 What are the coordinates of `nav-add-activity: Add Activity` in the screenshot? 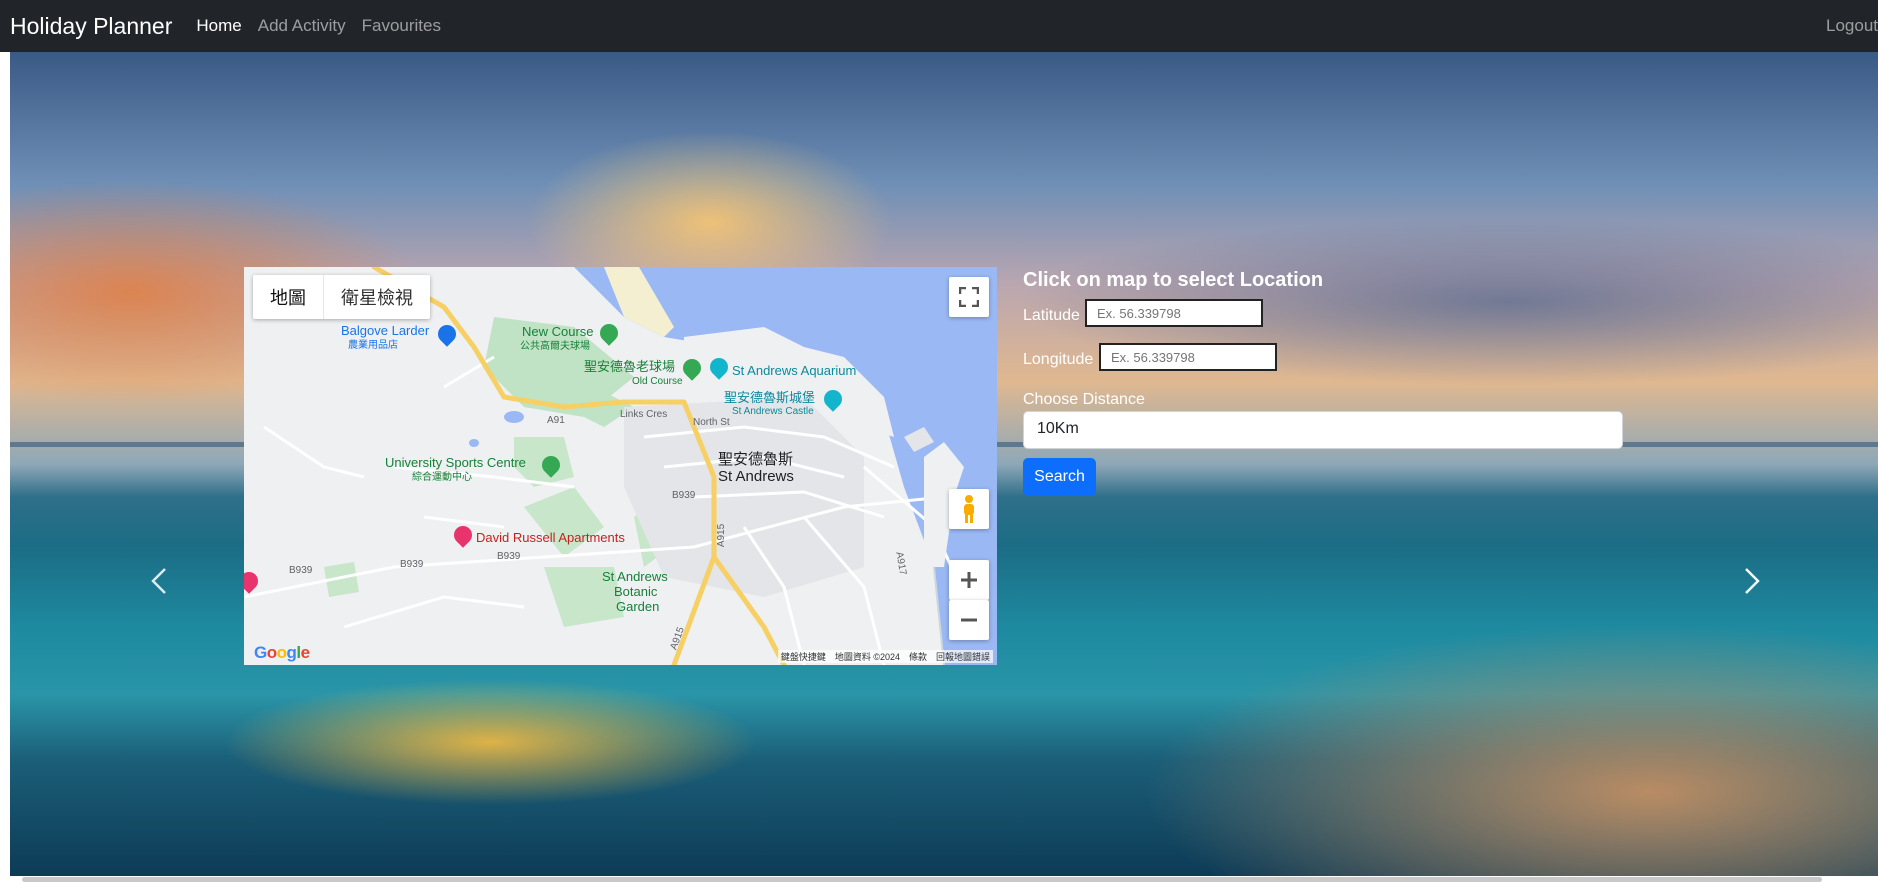 It's located at (302, 26).